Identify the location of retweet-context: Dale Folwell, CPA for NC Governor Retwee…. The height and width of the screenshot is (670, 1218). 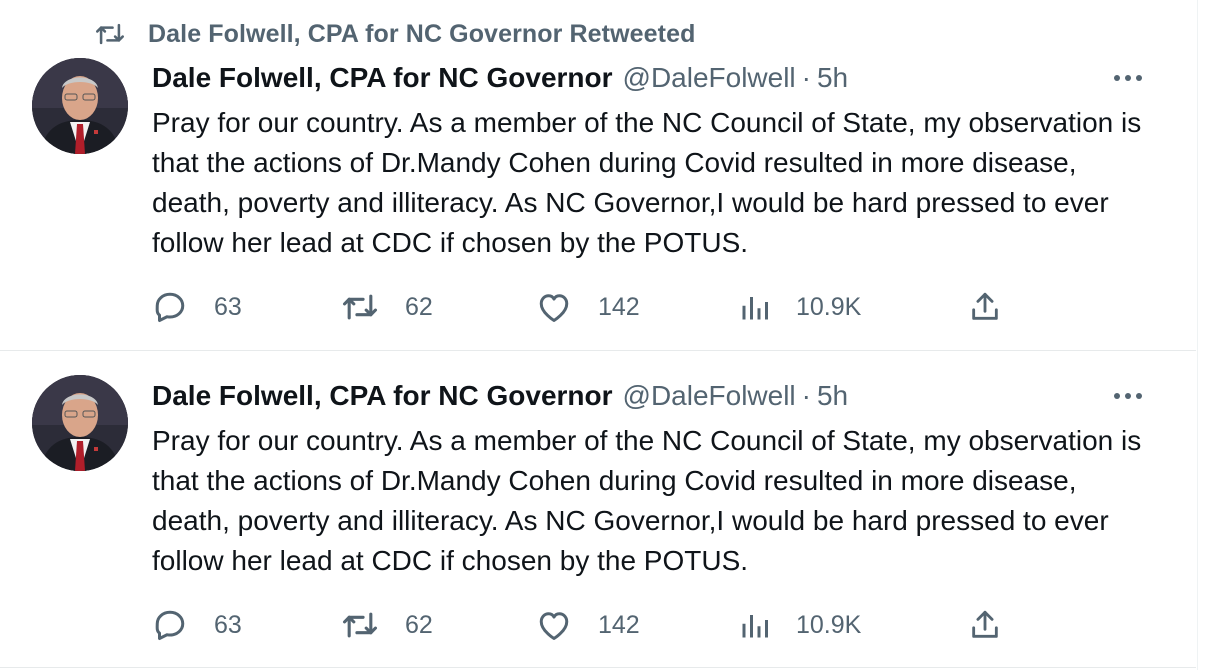
(394, 34).